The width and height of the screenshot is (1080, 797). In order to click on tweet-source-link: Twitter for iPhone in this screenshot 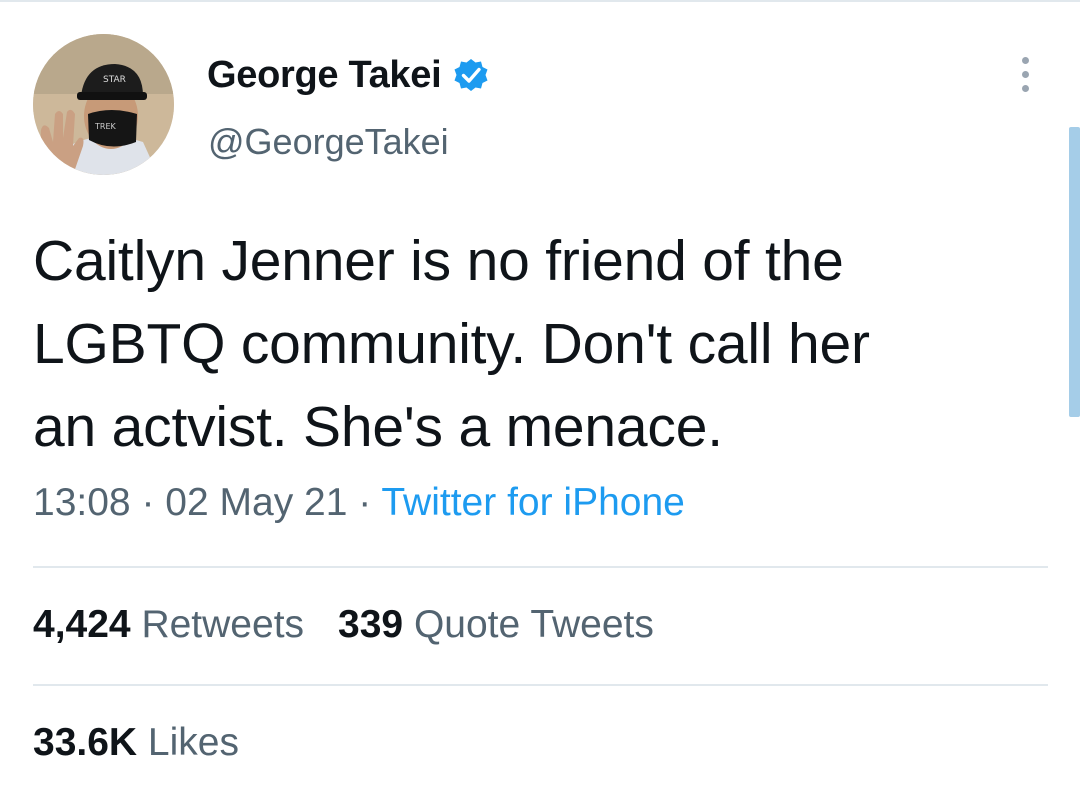, I will do `click(532, 502)`.